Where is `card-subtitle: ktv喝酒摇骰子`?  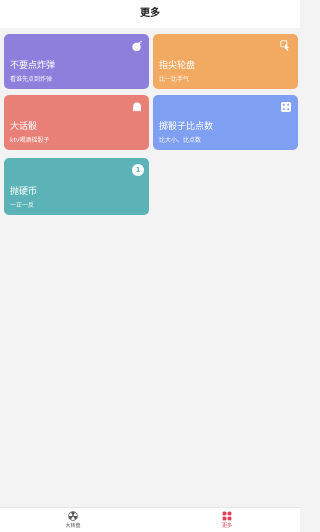 card-subtitle: ktv喝酒摇骰子 is located at coordinates (30, 140).